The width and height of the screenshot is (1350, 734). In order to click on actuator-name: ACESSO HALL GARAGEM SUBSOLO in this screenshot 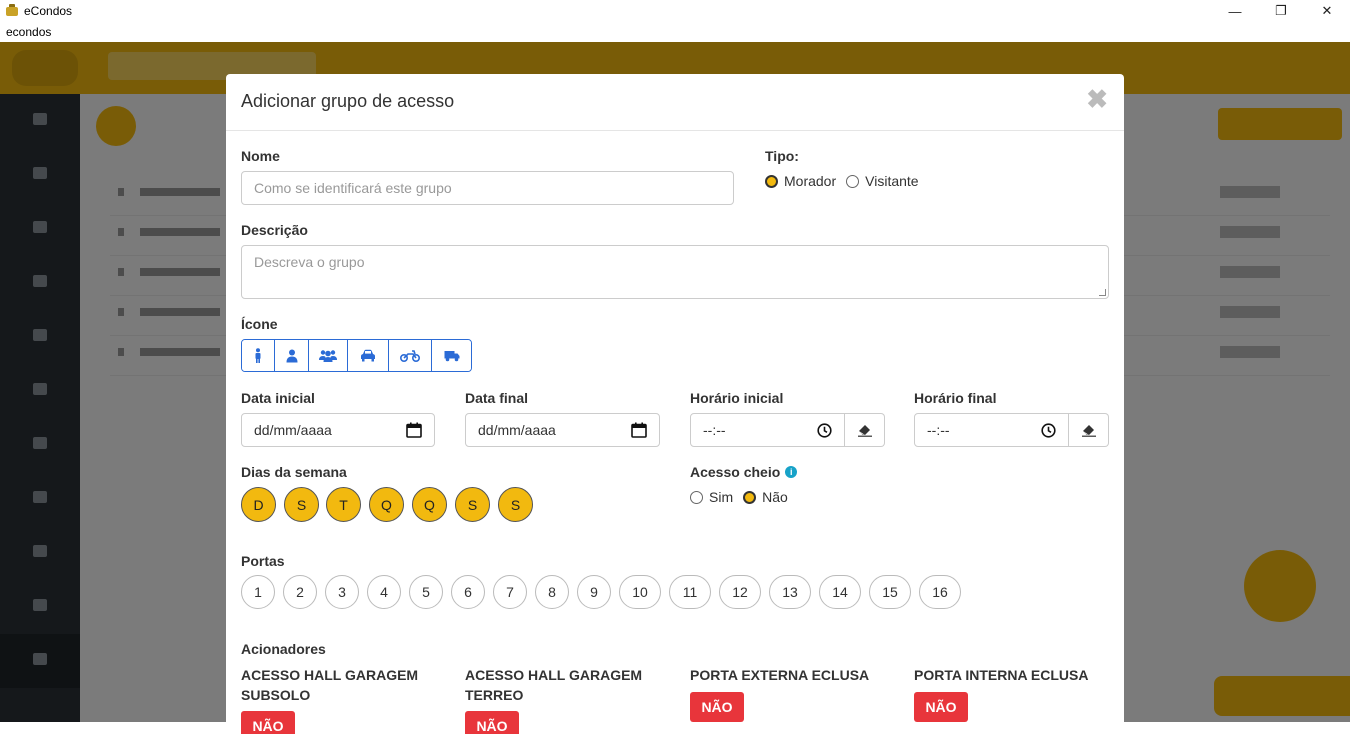, I will do `click(330, 685)`.